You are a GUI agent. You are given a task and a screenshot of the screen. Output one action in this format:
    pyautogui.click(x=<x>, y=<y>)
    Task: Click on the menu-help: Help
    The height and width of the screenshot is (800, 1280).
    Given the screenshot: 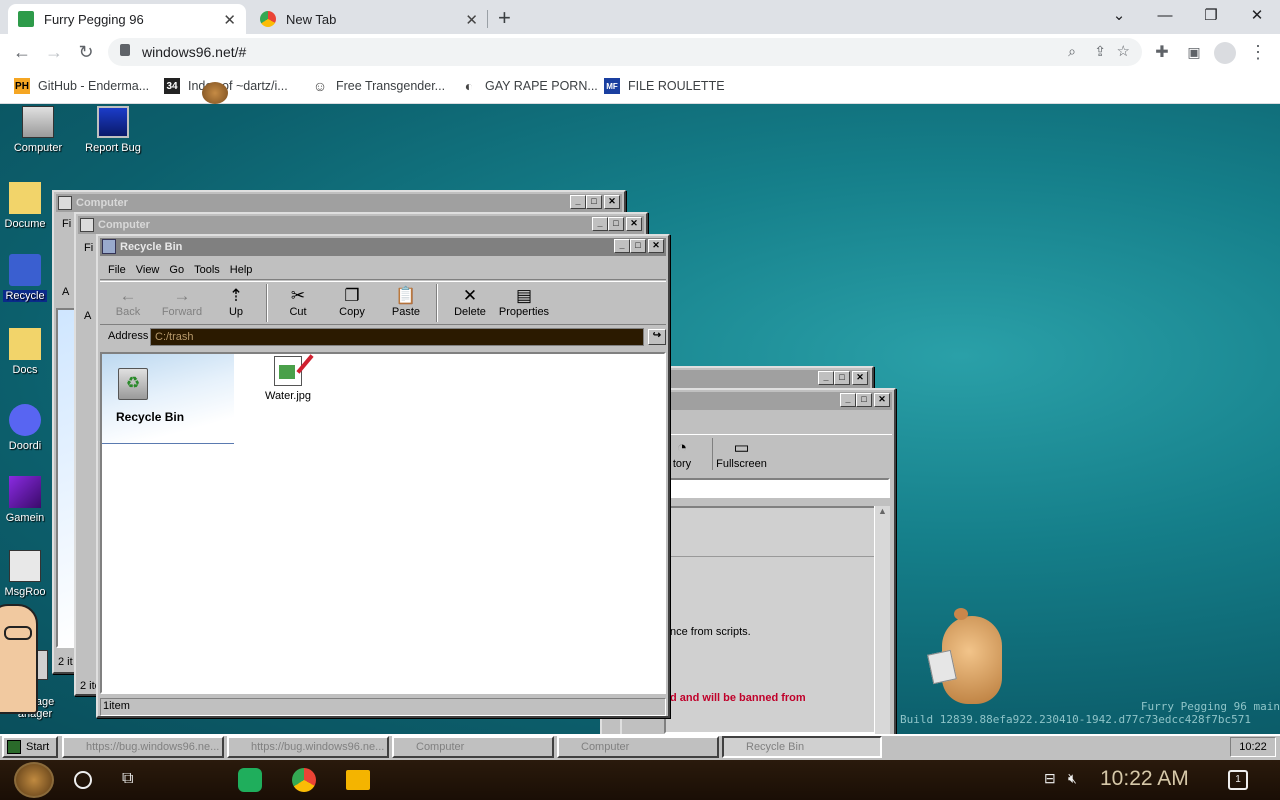 What is the action you would take?
    pyautogui.click(x=241, y=270)
    